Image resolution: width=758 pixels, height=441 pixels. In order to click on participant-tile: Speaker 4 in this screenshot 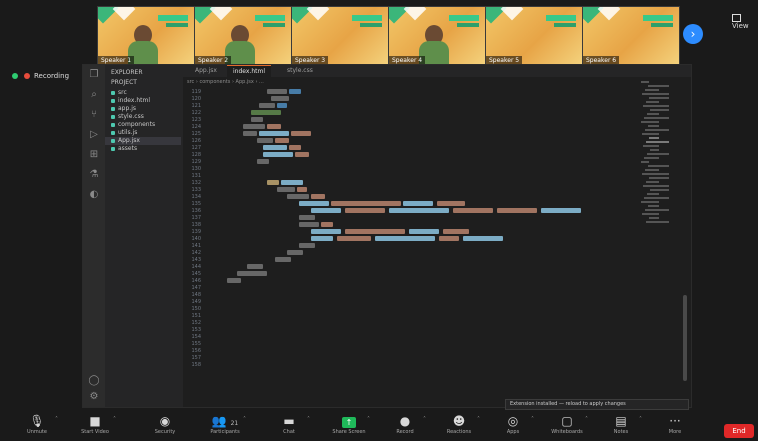, I will do `click(437, 36)`.